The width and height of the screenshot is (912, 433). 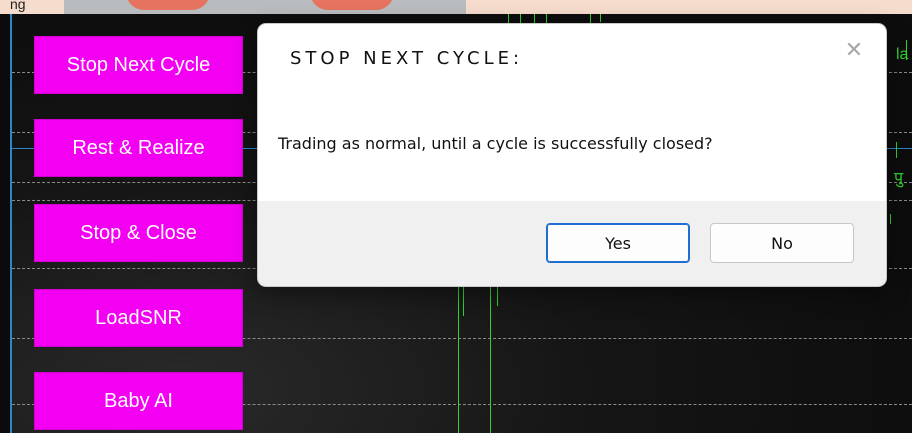 I want to click on stop-and-close-button: Stop & Close, so click(x=138, y=233).